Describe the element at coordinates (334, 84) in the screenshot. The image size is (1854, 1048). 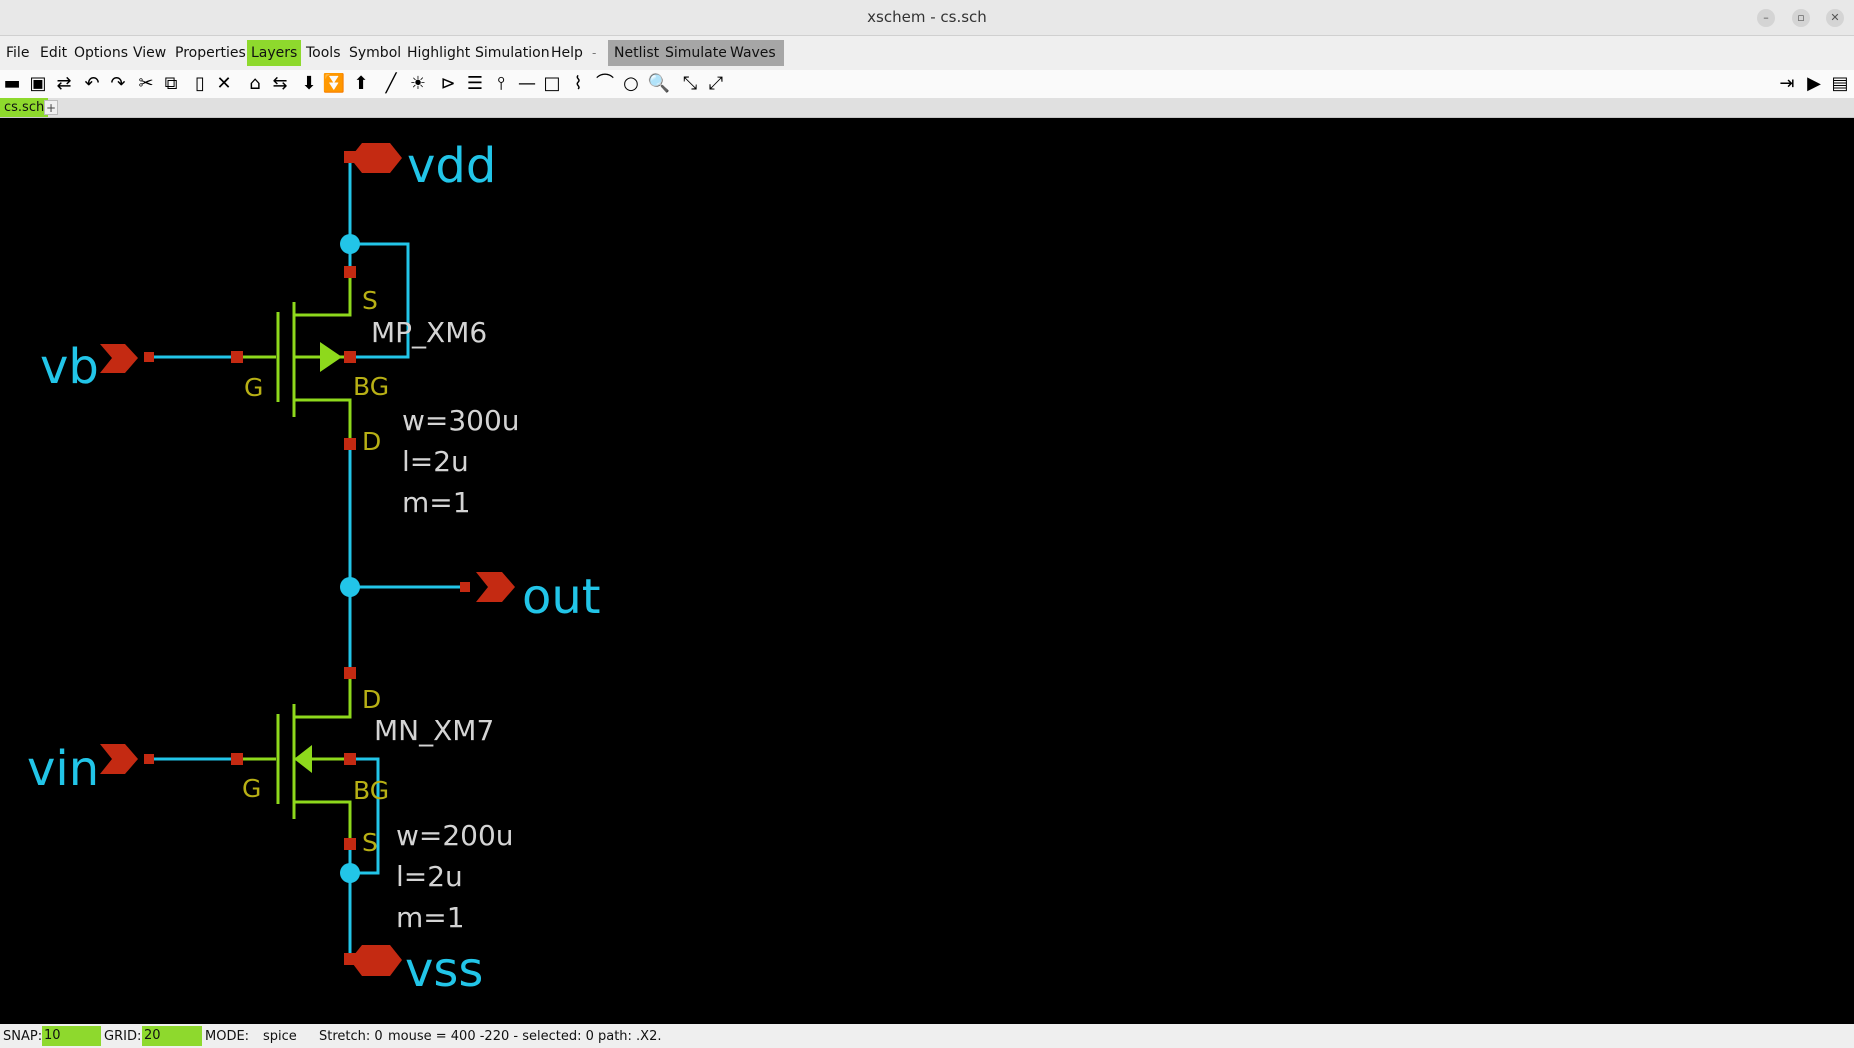
I see `push-sym-icon: ⏬` at that location.